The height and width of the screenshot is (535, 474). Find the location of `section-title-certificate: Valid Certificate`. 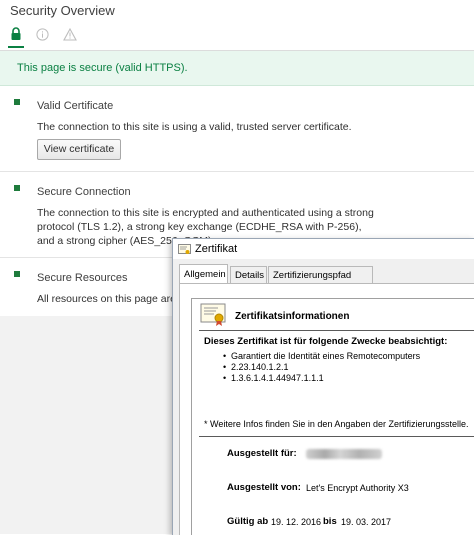

section-title-certificate: Valid Certificate is located at coordinates (75, 106).